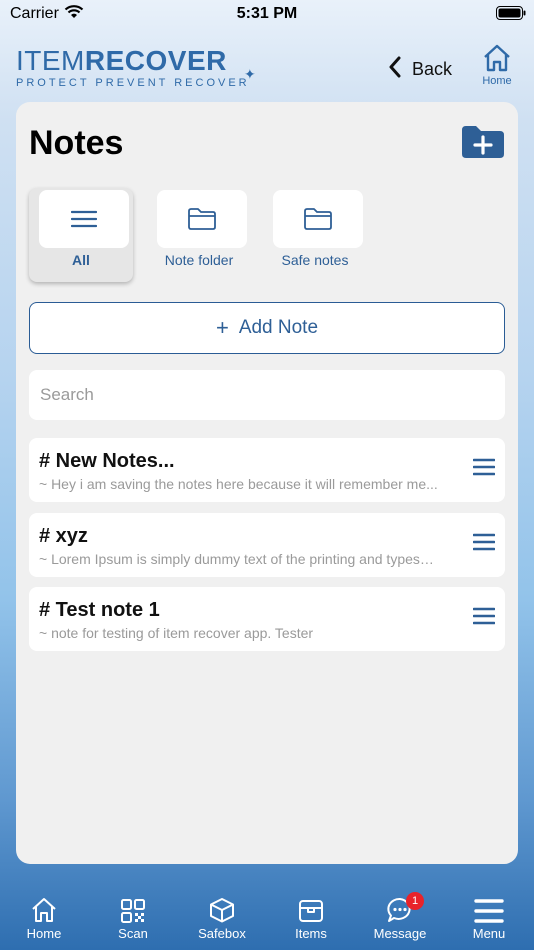  I want to click on tab-items-label: Items, so click(311, 933).